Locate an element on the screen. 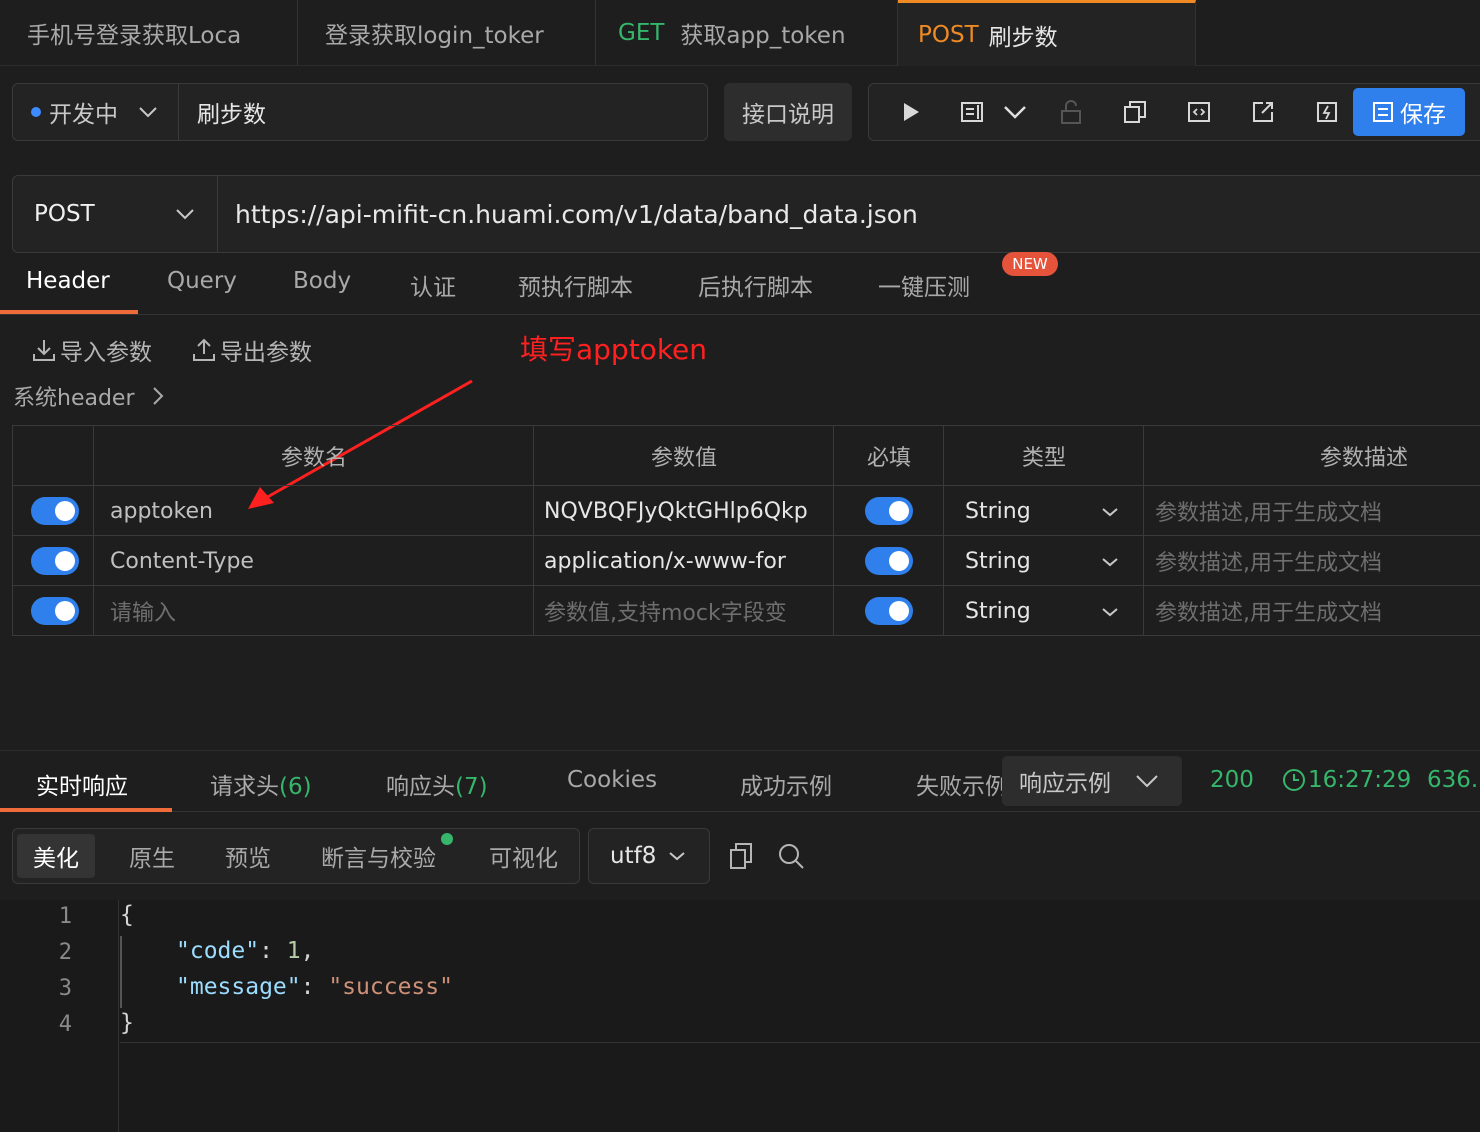 This screenshot has width=1480, height=1132. param-value-input: 参数值,支持mock字段变 is located at coordinates (686, 611).